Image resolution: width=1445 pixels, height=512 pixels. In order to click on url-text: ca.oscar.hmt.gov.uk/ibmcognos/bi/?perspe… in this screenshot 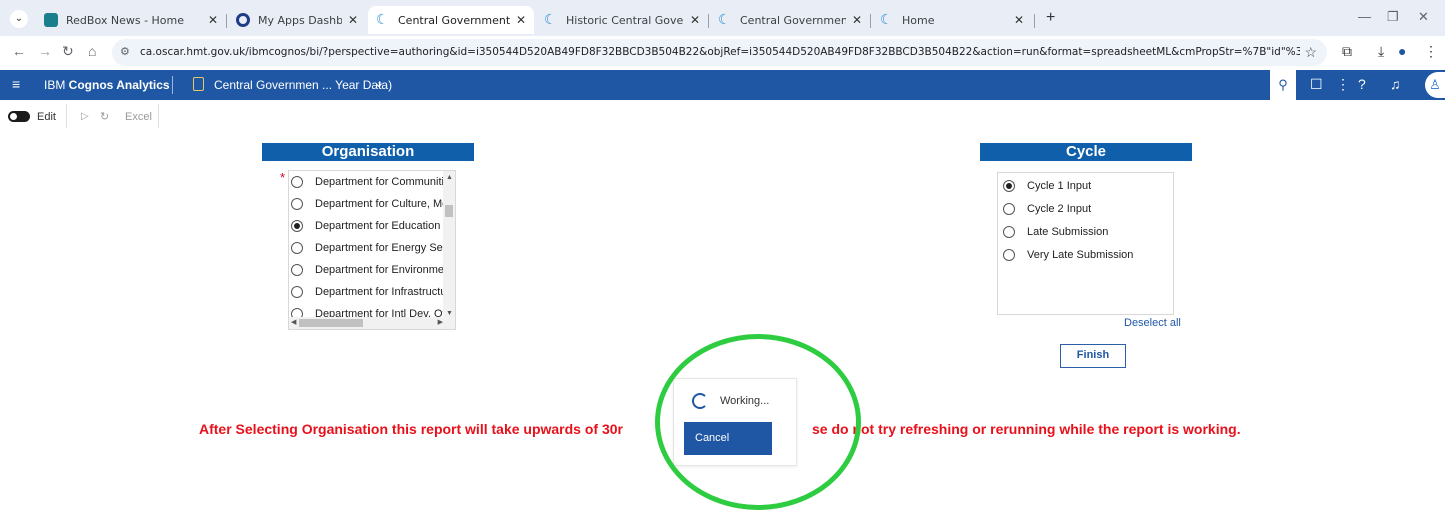, I will do `click(720, 52)`.